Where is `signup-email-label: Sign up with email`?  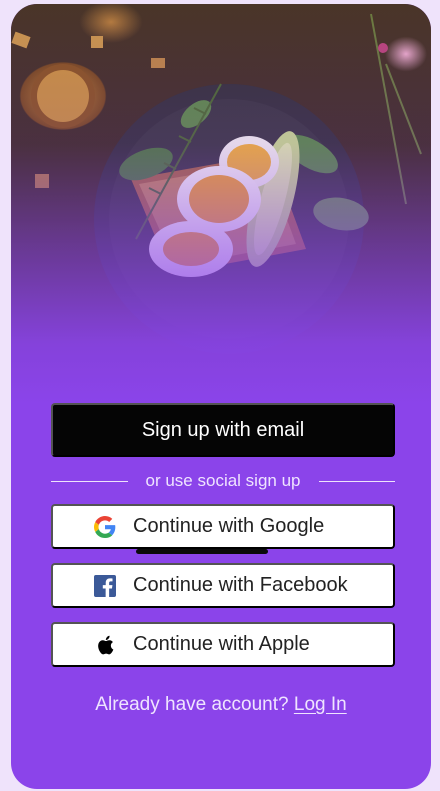
signup-email-label: Sign up with email is located at coordinates (223, 429).